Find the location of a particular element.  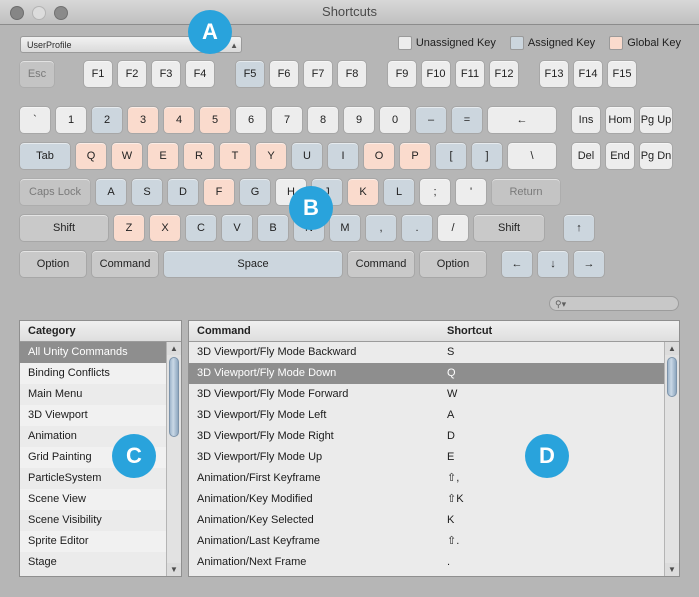

key-6: 6 is located at coordinates (251, 120).